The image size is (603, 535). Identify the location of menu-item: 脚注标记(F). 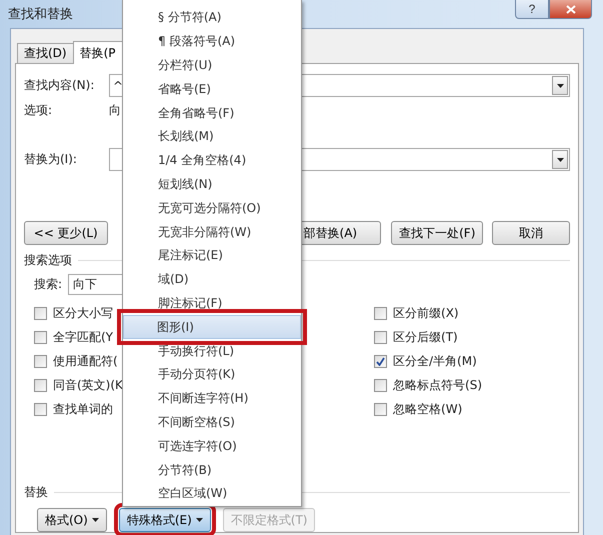
(212, 304).